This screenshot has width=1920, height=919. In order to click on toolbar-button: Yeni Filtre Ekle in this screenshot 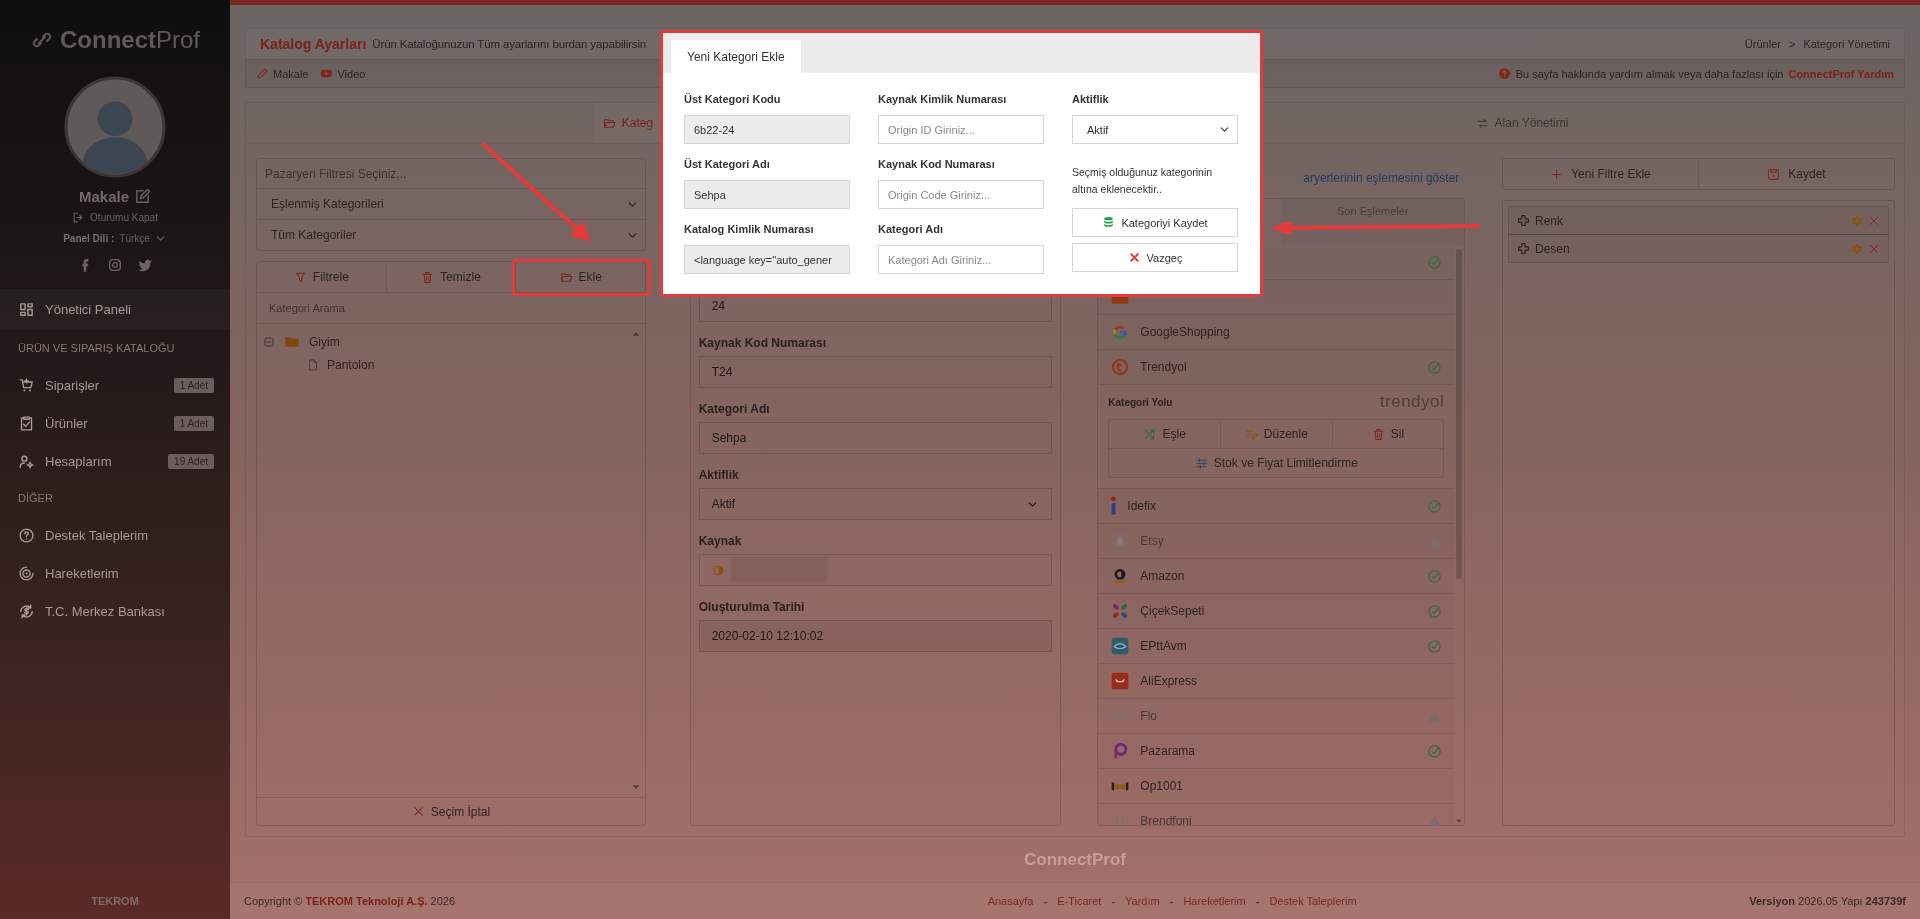, I will do `click(1600, 174)`.